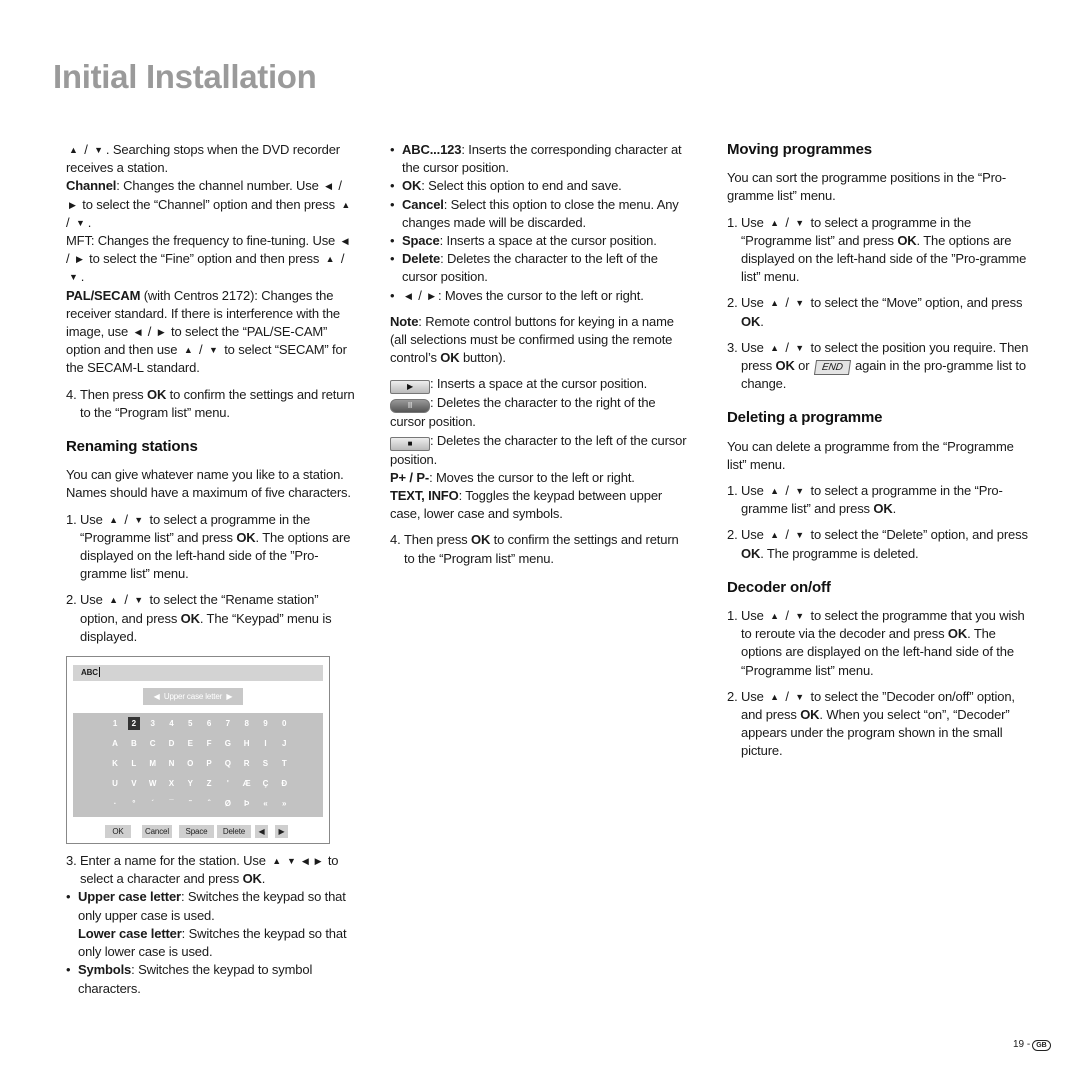 This screenshot has height=1080, width=1080. I want to click on text: Renaming stations, so click(132, 447).